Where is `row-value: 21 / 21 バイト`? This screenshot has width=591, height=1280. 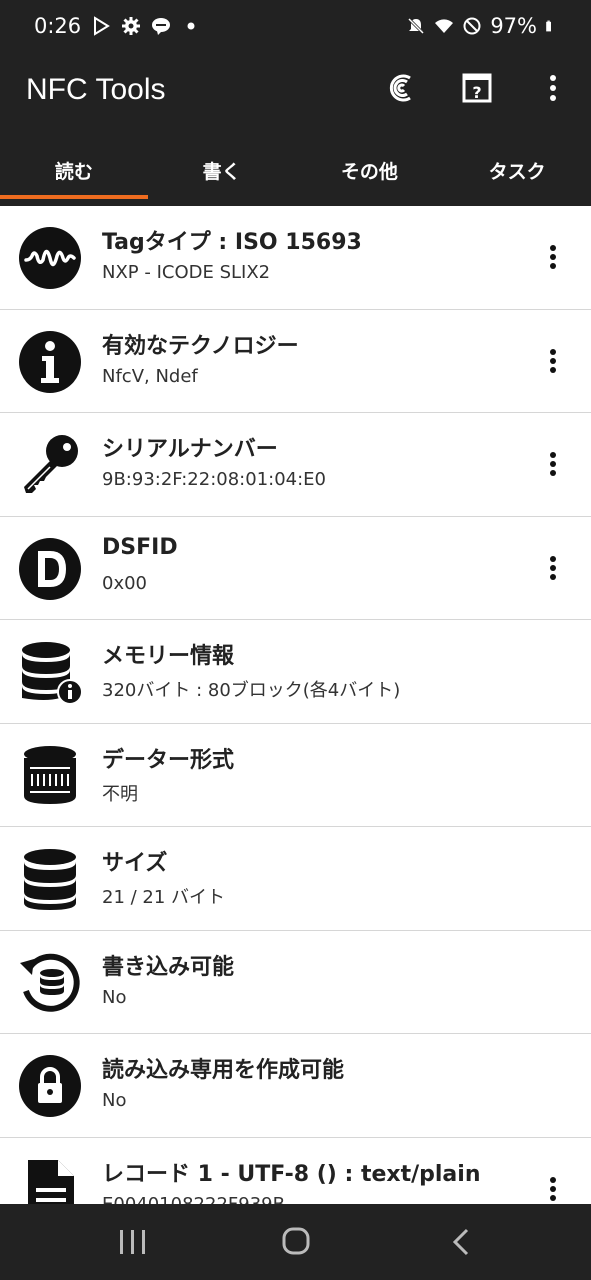 row-value: 21 / 21 バイト is located at coordinates (164, 897).